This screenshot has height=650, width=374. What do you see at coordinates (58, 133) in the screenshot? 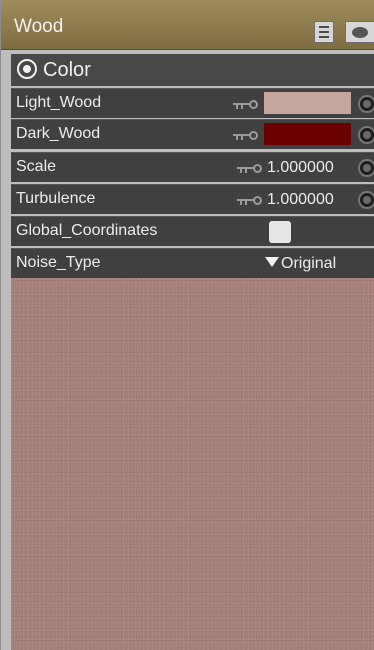
I see `property-label: Dark_Wood` at bounding box center [58, 133].